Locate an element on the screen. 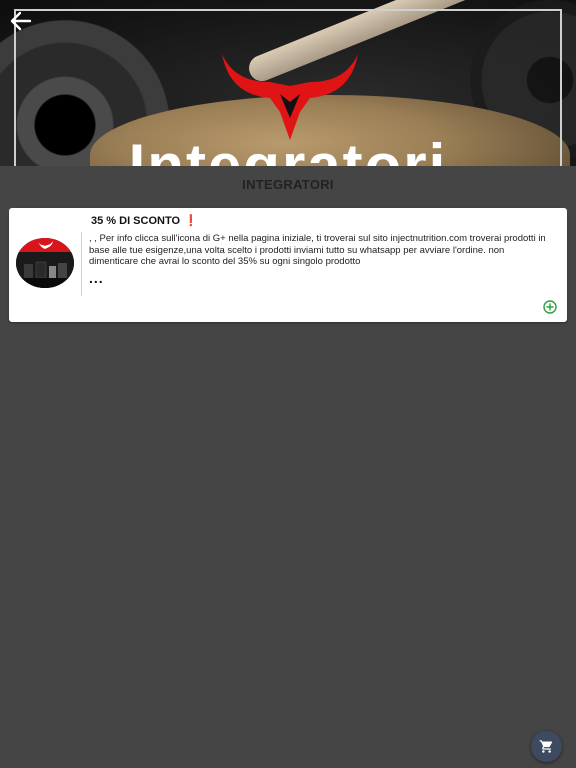  product-thumbnail is located at coordinates (45, 263).